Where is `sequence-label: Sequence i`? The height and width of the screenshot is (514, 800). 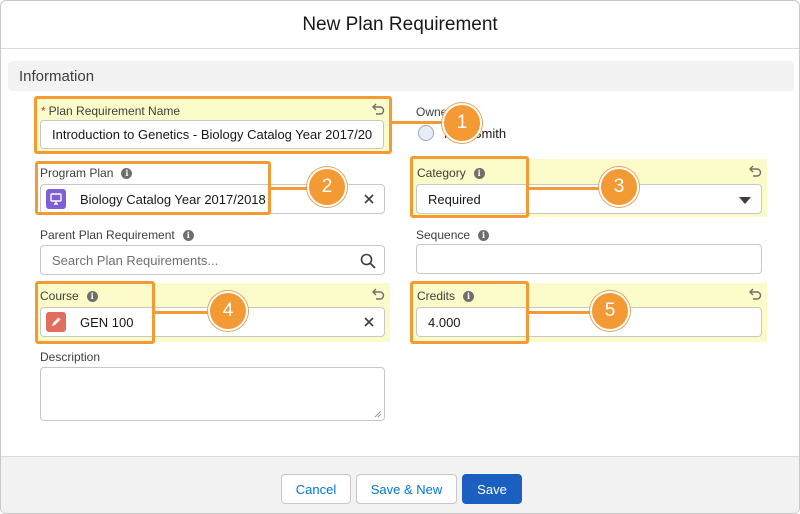
sequence-label: Sequence i is located at coordinates (453, 235).